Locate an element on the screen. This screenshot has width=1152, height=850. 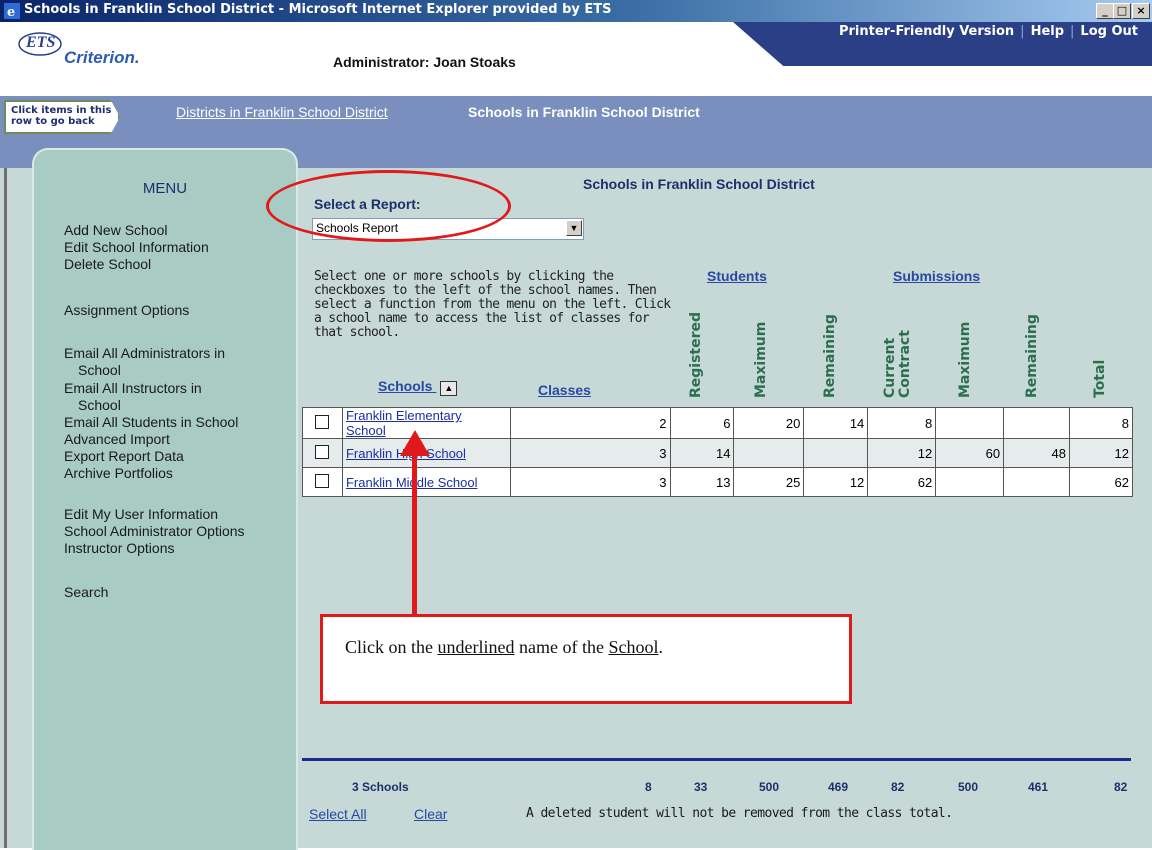
registered-cell: 14 is located at coordinates (702, 453).